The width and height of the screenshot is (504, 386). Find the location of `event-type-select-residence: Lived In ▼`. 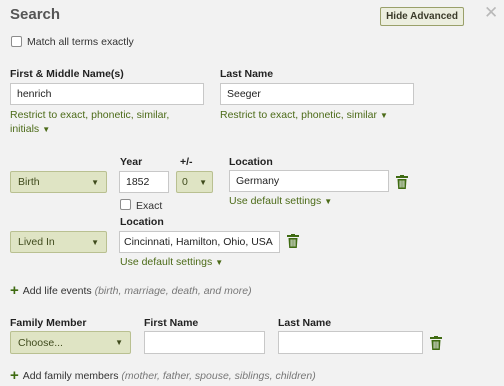

event-type-select-residence: Lived In ▼ is located at coordinates (58, 242).